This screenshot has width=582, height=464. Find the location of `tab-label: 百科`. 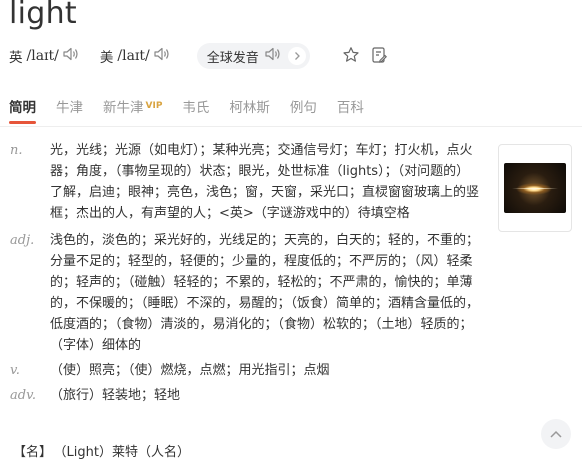

tab-label: 百科 is located at coordinates (350, 108).